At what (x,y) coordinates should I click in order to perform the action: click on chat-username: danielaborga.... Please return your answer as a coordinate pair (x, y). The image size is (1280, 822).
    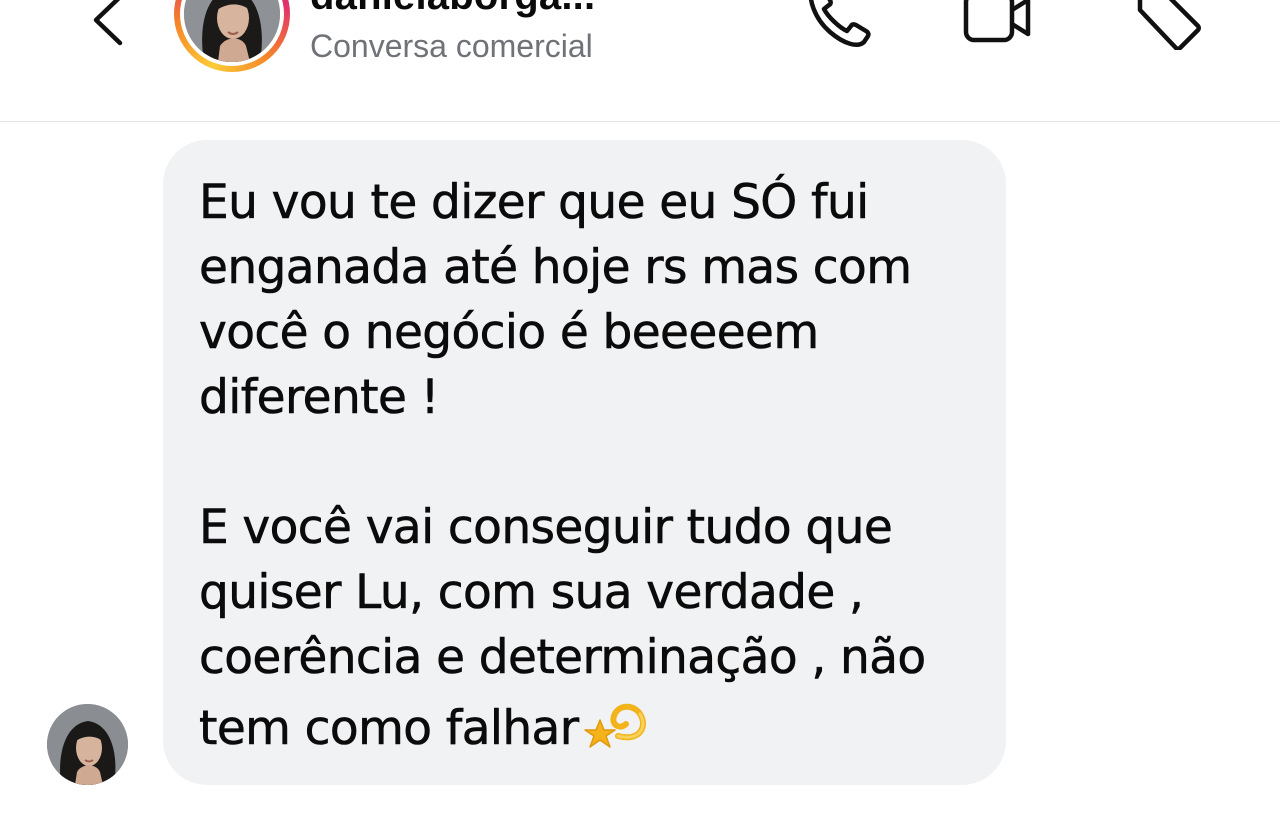
    Looking at the image, I should click on (452, 10).